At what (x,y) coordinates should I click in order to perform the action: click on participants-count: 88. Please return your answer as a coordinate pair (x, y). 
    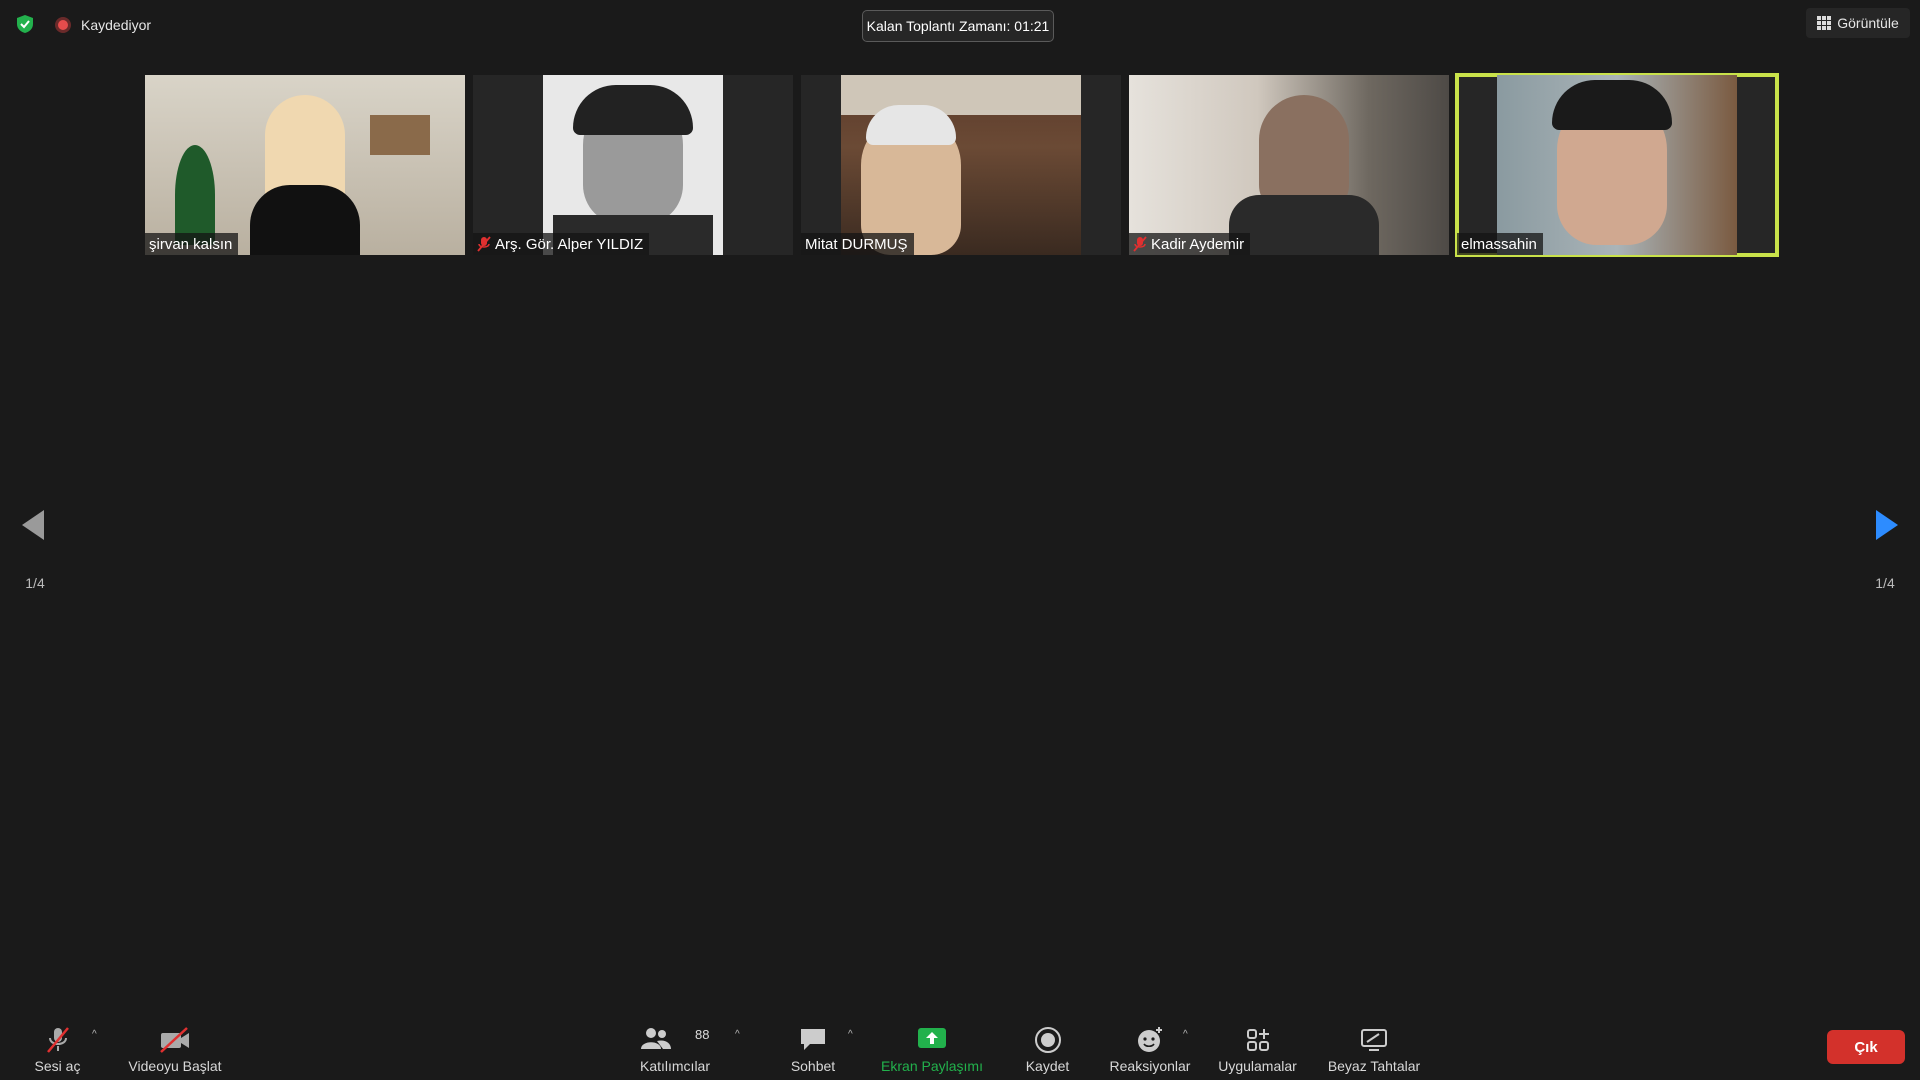
    Looking at the image, I should click on (702, 1034).